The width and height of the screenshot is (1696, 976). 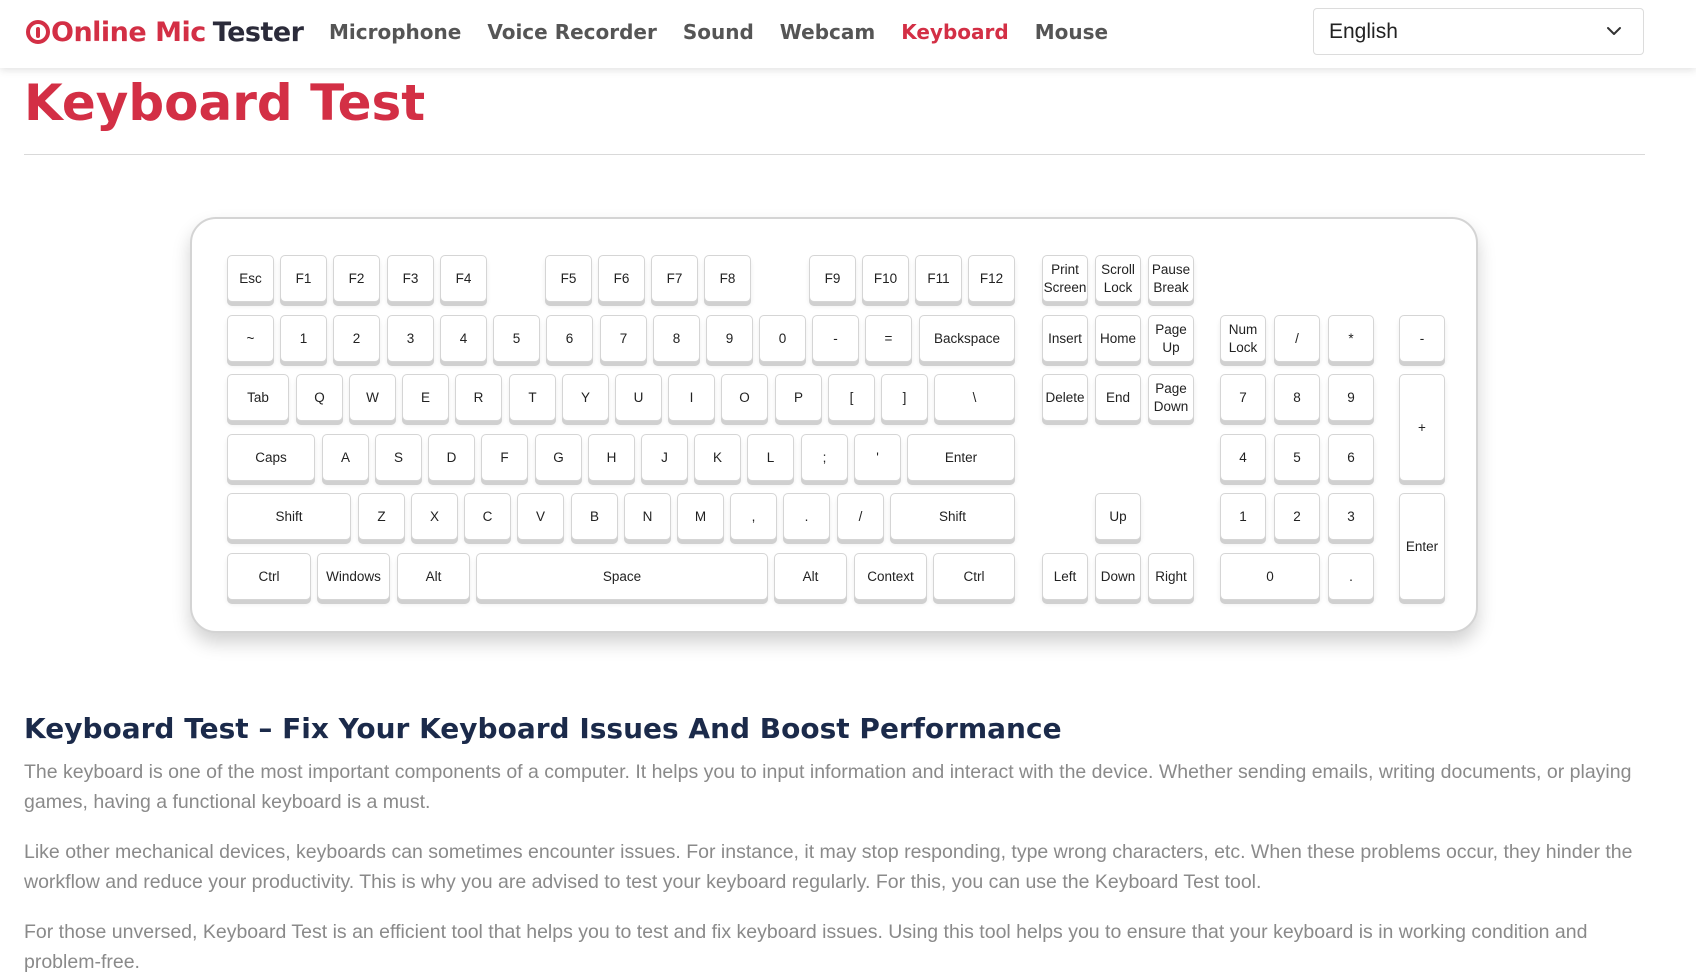 I want to click on key-n: N, so click(x=647, y=516).